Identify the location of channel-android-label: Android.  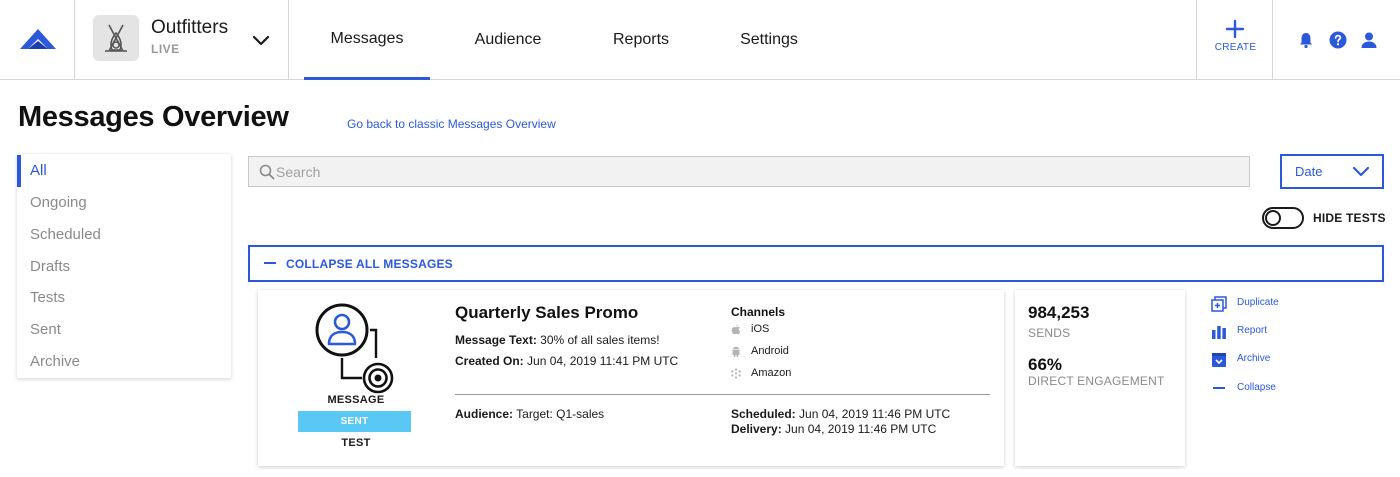
(770, 351).